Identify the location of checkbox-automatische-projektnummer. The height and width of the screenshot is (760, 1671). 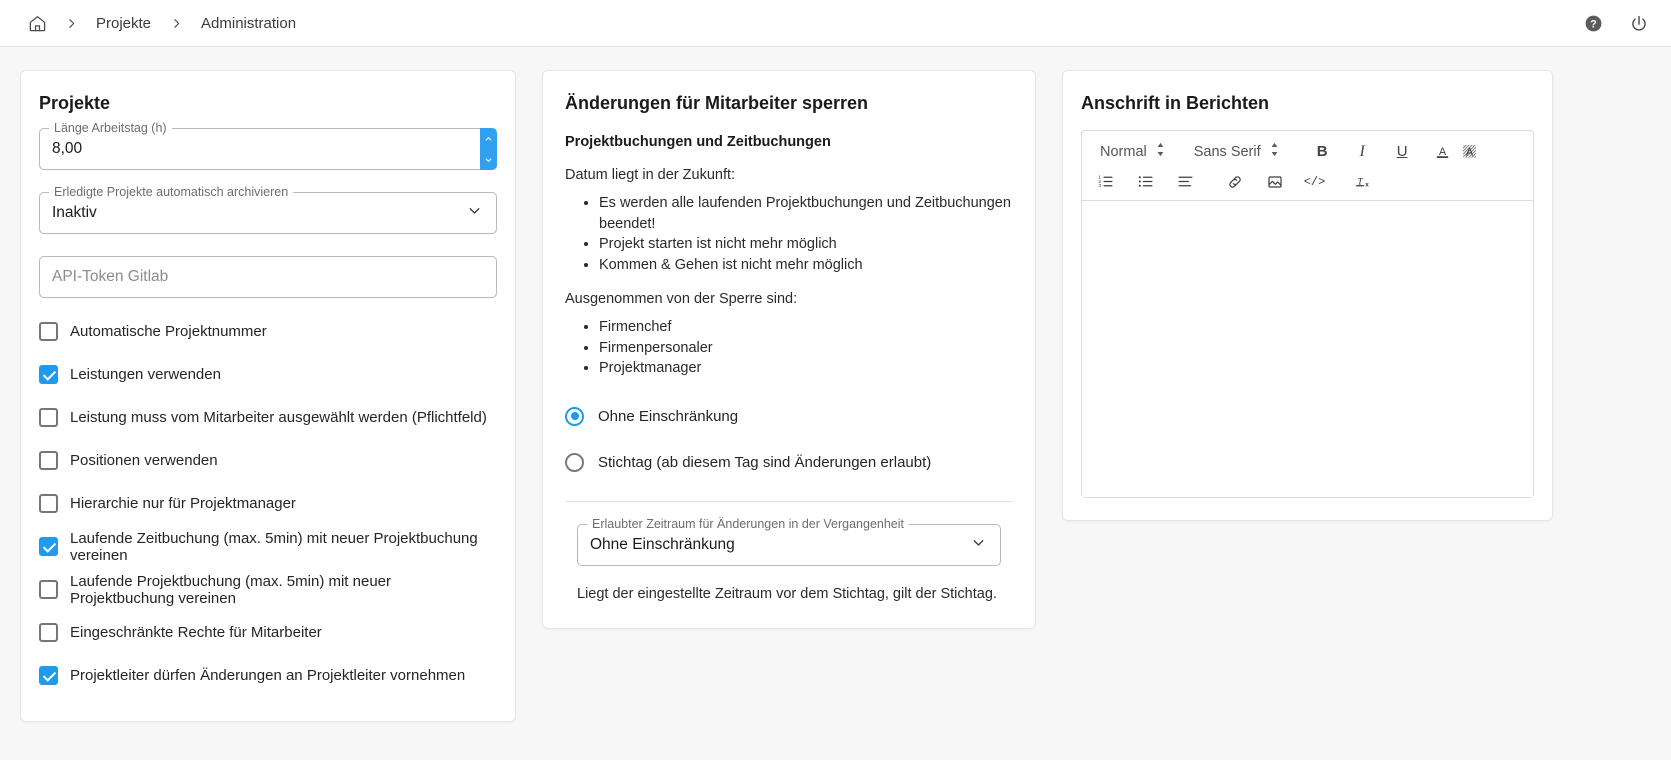
(48, 331).